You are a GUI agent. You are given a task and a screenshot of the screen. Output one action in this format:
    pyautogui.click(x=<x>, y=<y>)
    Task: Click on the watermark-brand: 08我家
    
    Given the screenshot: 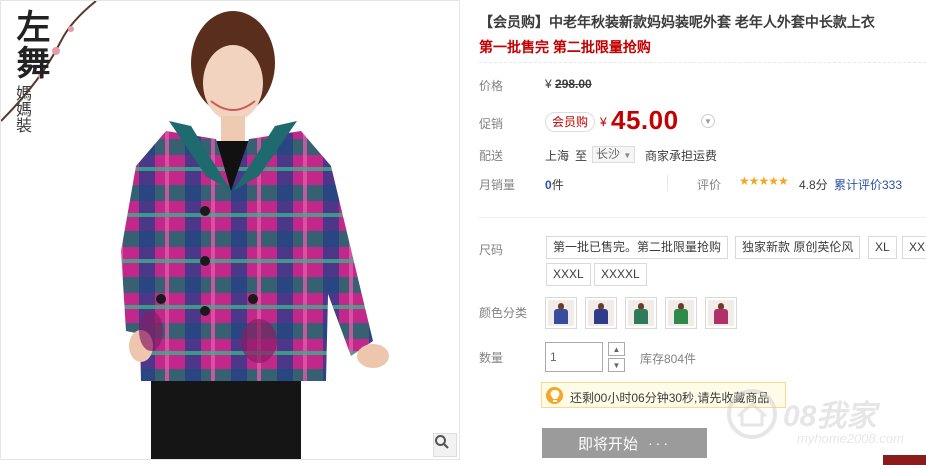 What is the action you would take?
    pyautogui.click(x=830, y=416)
    